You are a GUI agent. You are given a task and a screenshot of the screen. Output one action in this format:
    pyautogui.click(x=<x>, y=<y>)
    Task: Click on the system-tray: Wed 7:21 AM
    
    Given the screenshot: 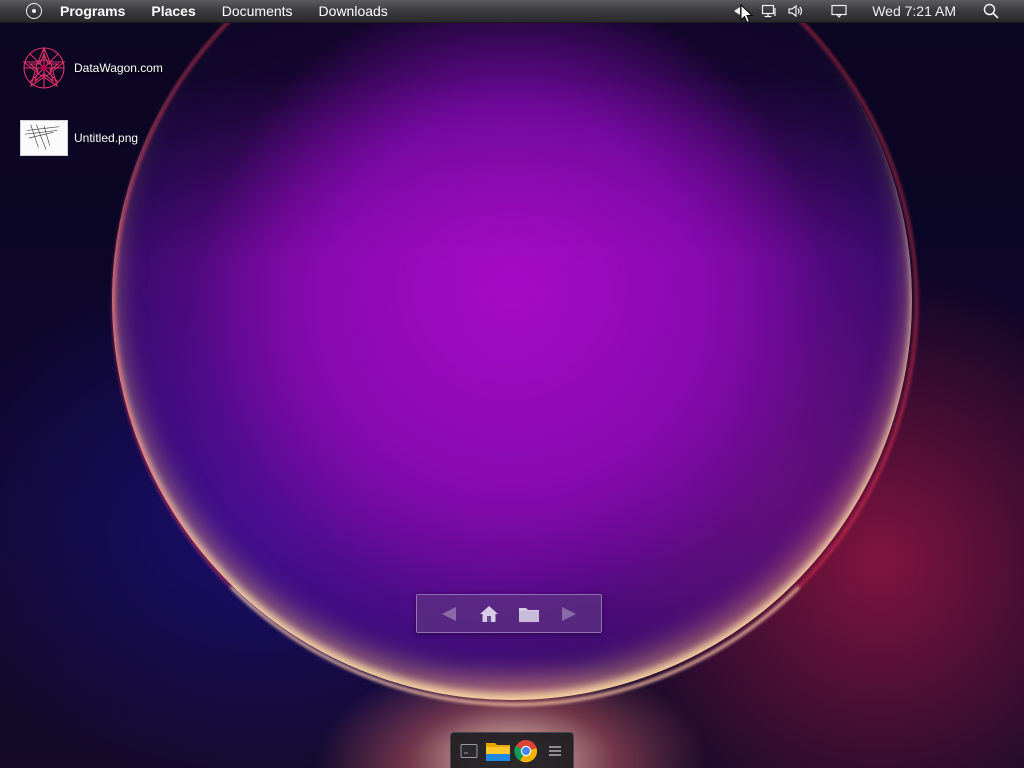 What is the action you would take?
    pyautogui.click(x=877, y=11)
    